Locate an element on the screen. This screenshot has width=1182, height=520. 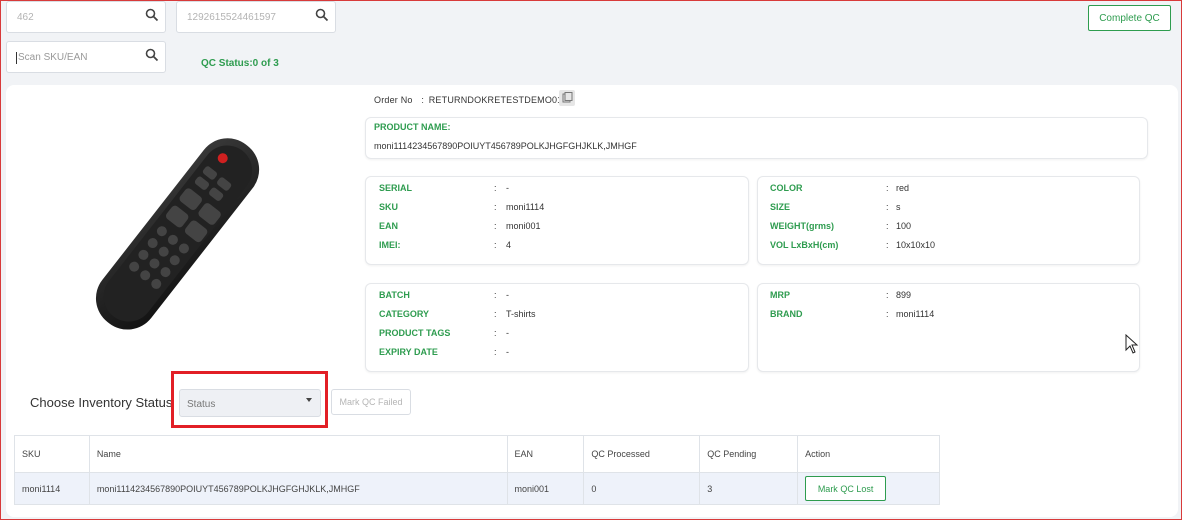
tracking-search-input: 1292615524461597 is located at coordinates (256, 17).